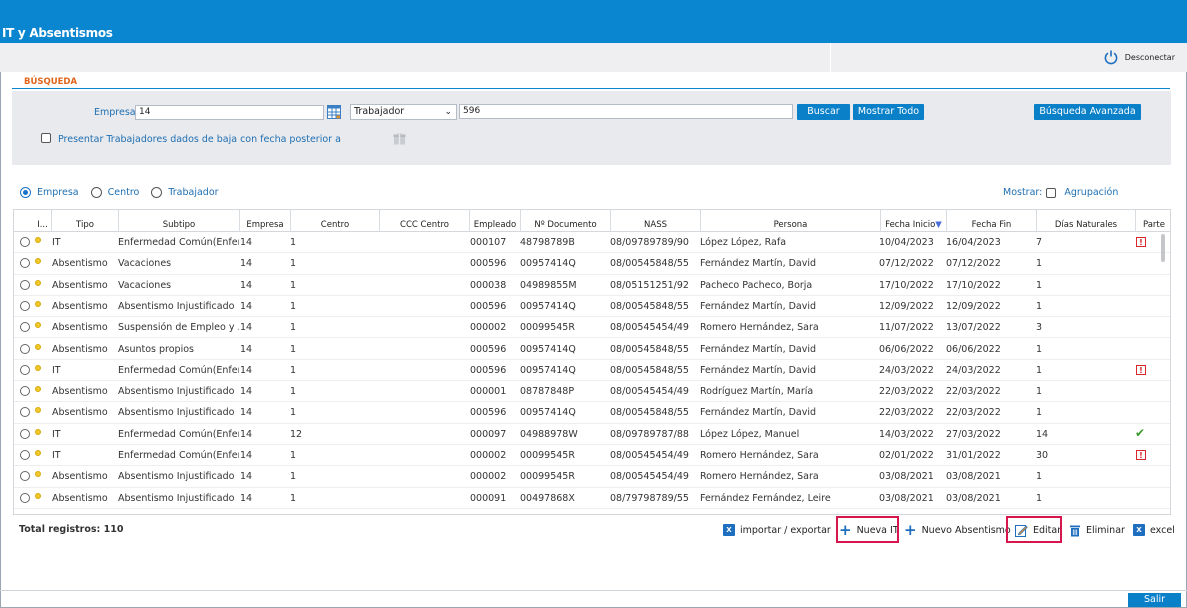 The height and width of the screenshot is (608, 1187). I want to click on mostrar-todo-button: Mostrar Todo, so click(888, 112).